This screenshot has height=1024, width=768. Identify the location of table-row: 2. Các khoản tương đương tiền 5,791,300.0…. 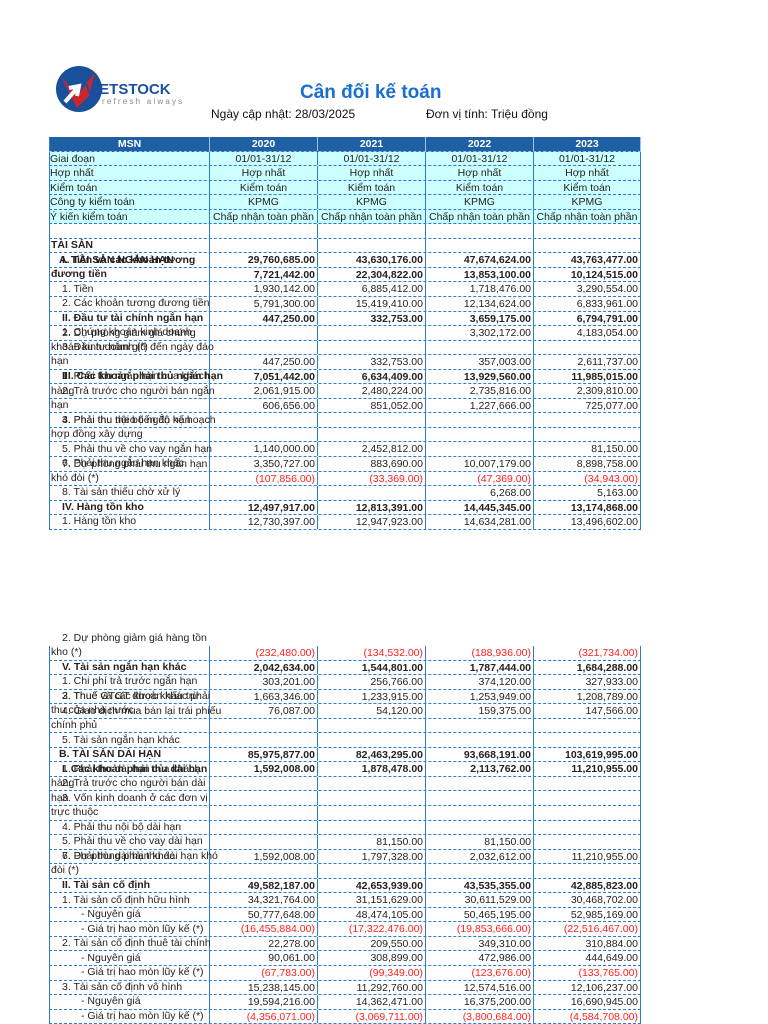
(345, 304).